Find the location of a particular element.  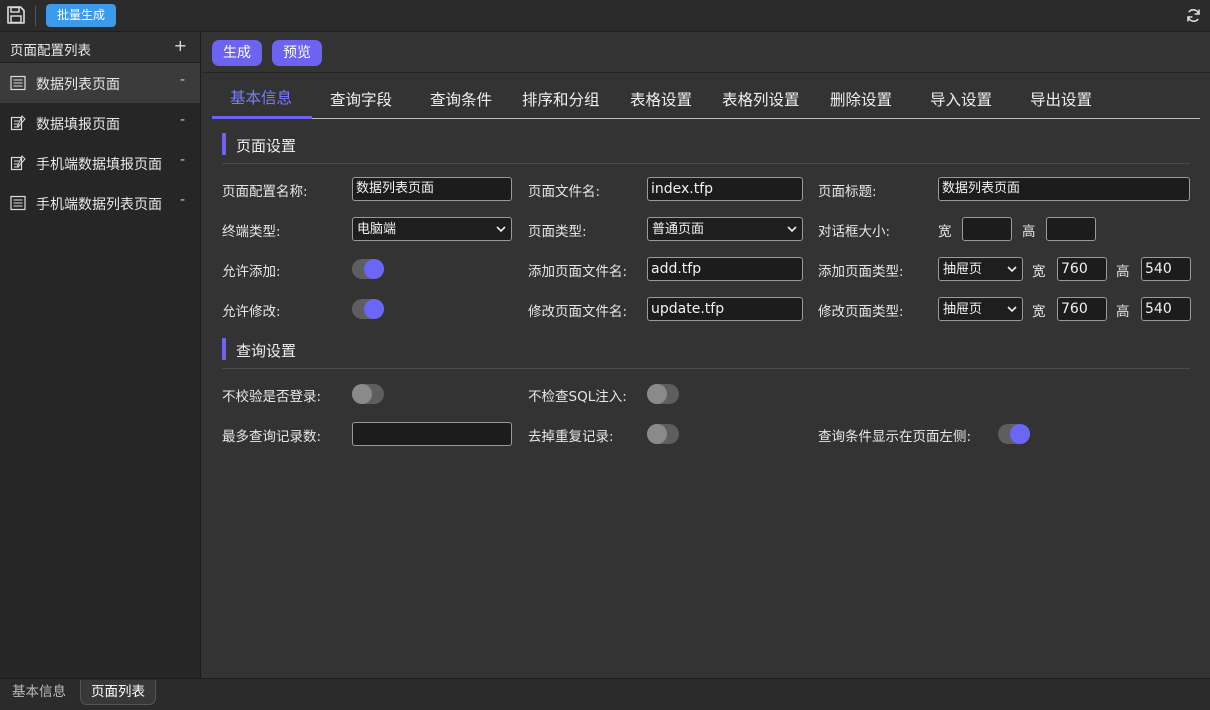

tab-basic-info: 基本信息 is located at coordinates (261, 97).